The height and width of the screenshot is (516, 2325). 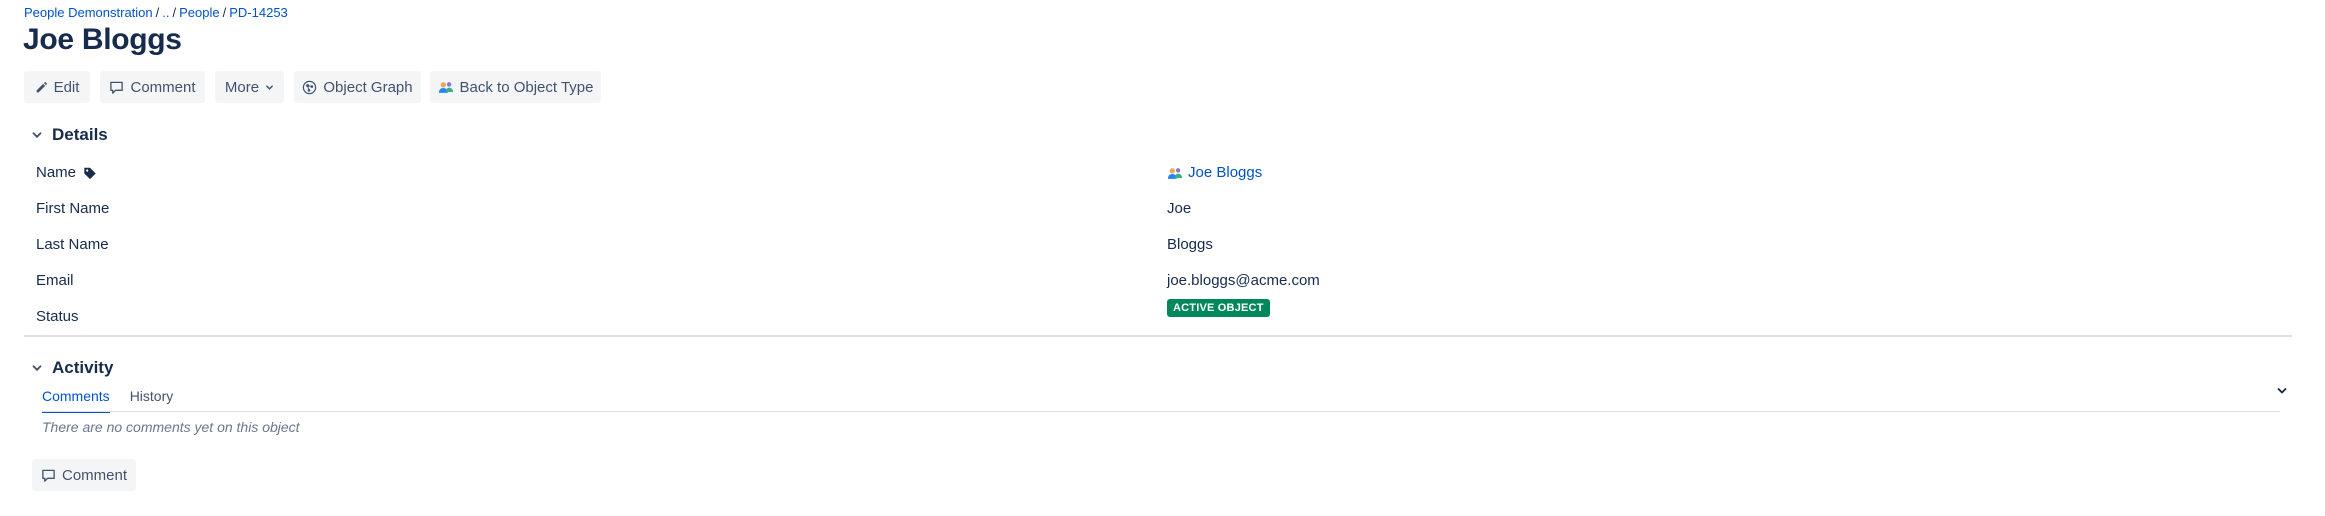 What do you see at coordinates (1175, 173) in the screenshot?
I see `person-avatar-icon` at bounding box center [1175, 173].